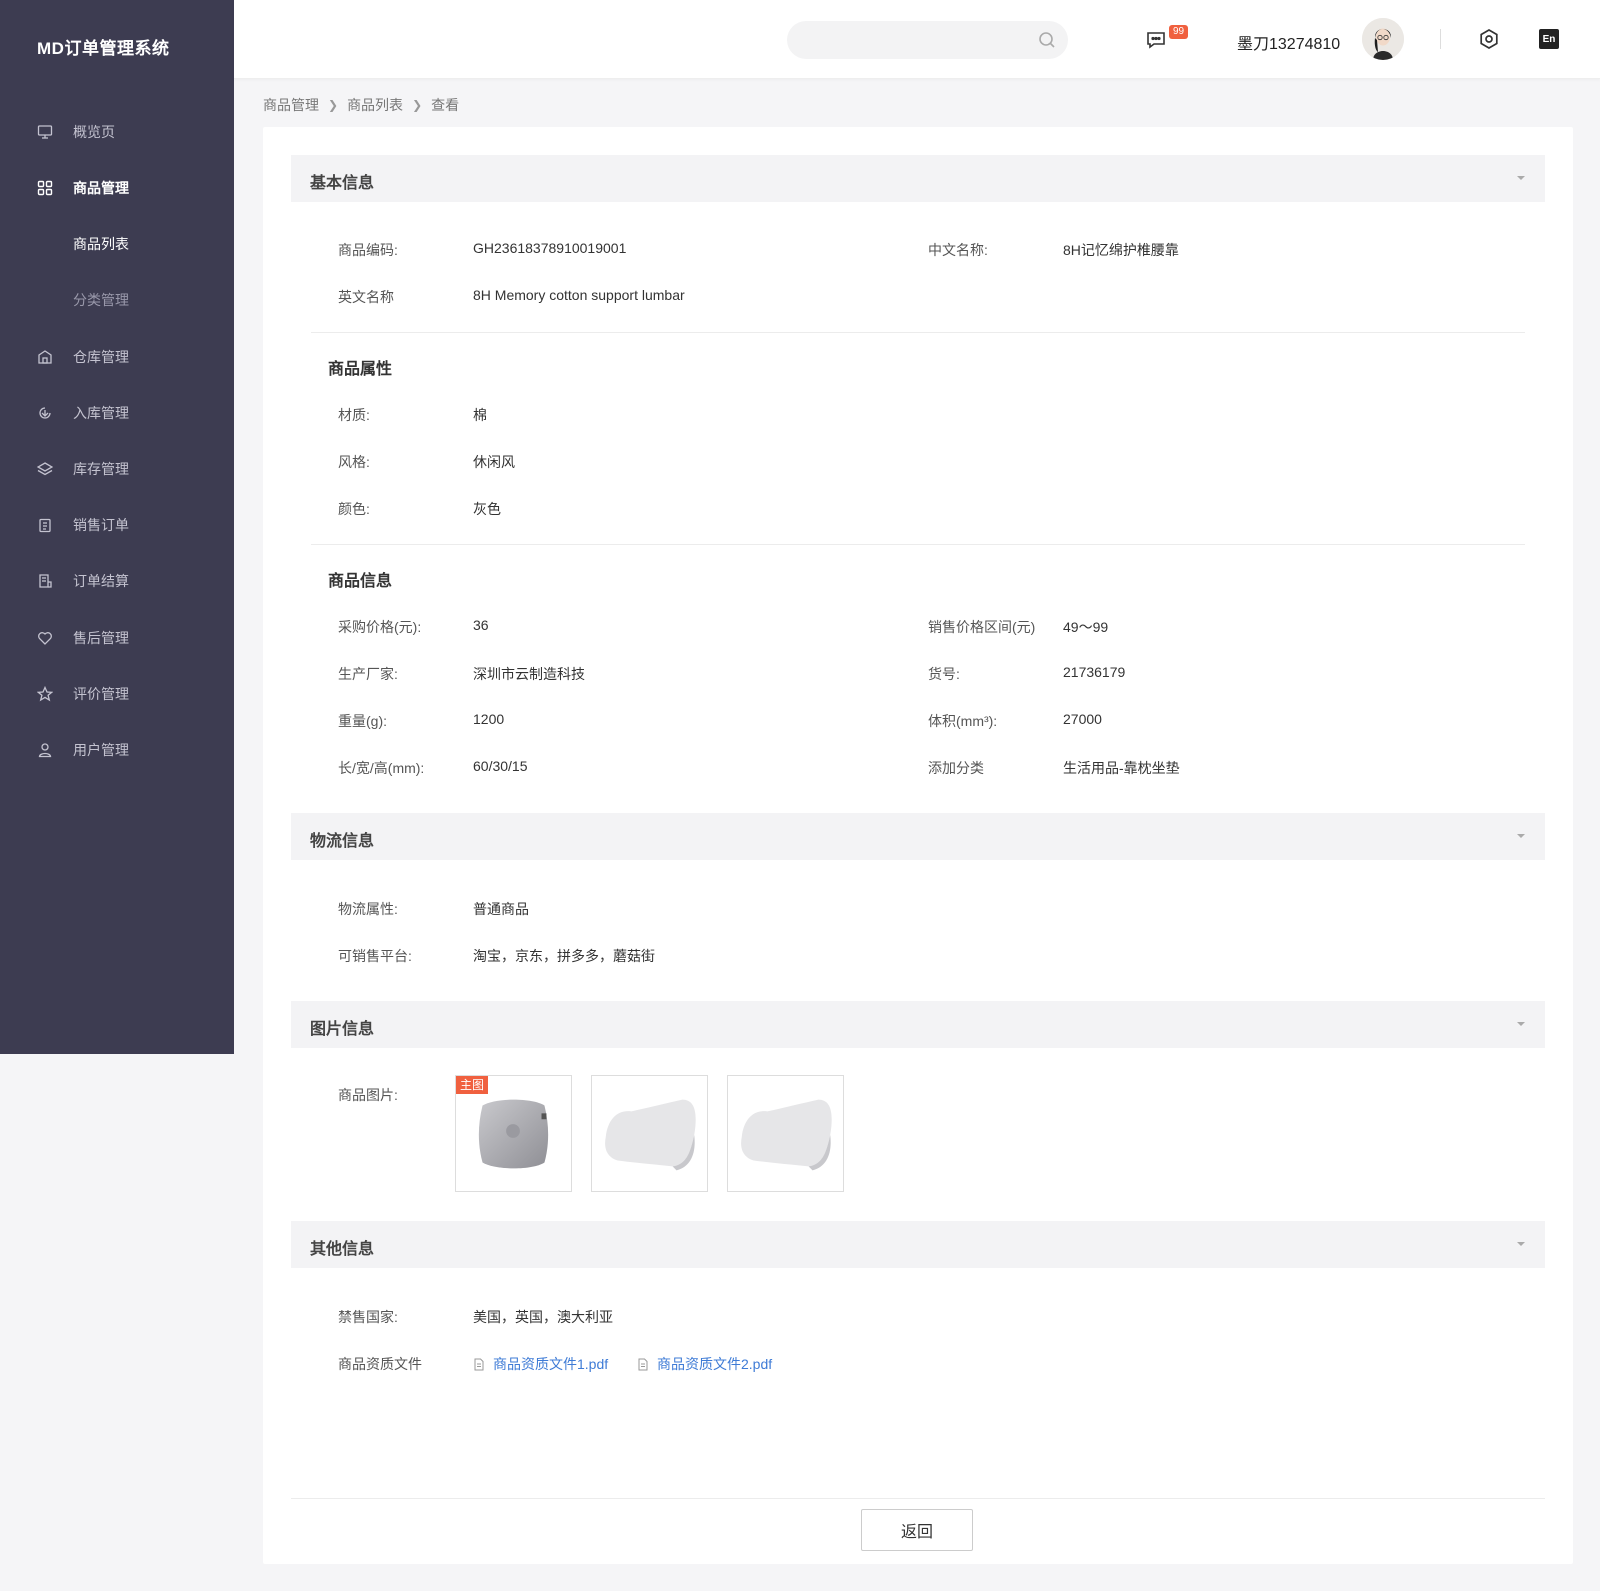  Describe the element at coordinates (360, 369) in the screenshot. I see `sub-section-title: 商品属性` at that location.